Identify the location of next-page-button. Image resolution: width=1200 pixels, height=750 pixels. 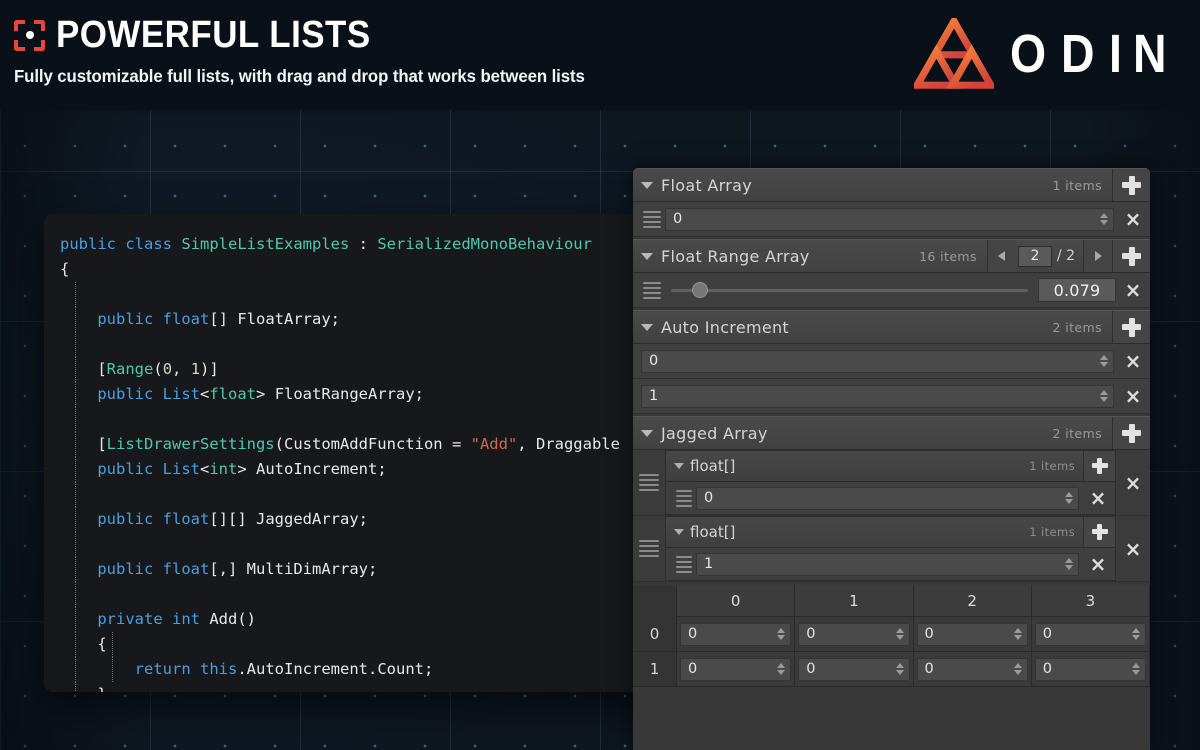
(1097, 256).